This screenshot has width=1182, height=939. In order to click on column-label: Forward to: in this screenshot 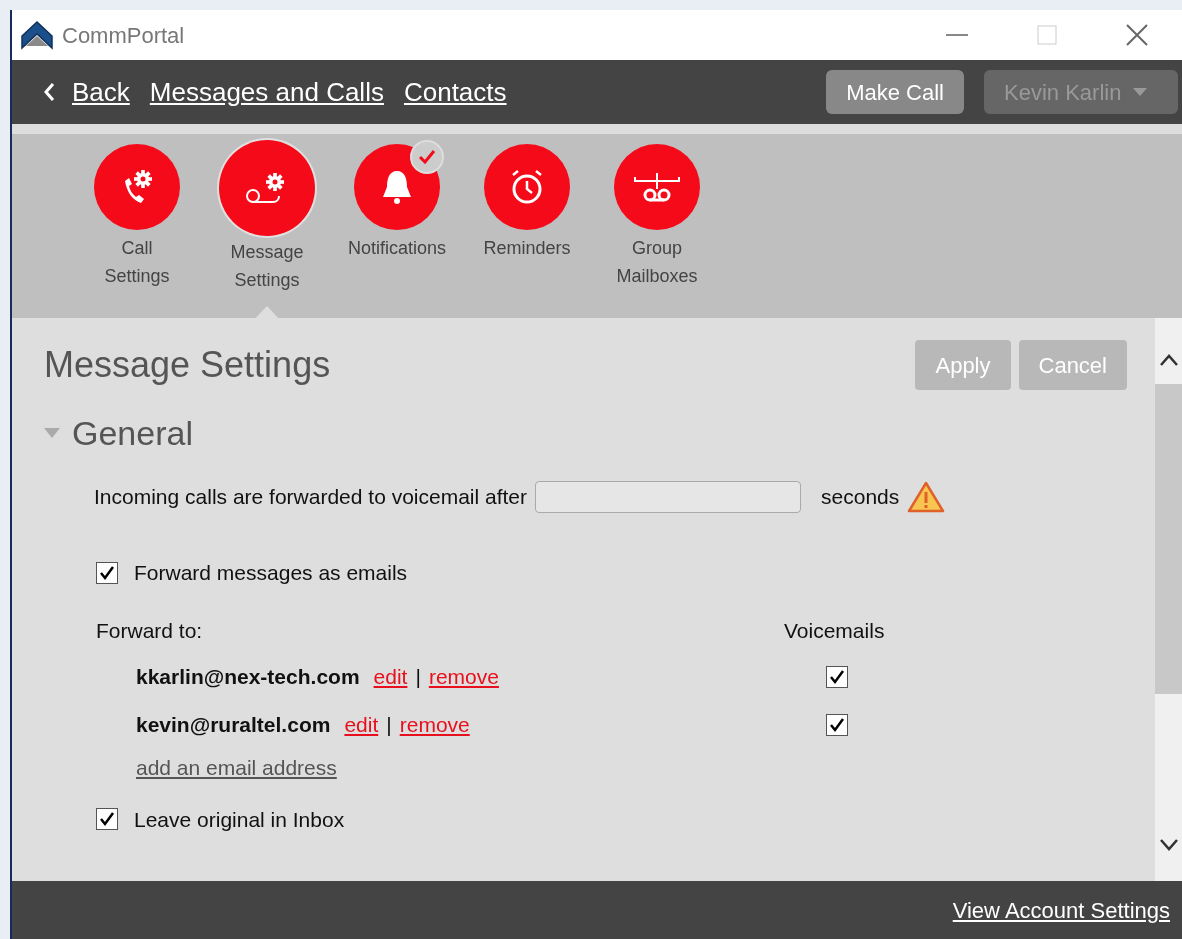, I will do `click(150, 630)`.